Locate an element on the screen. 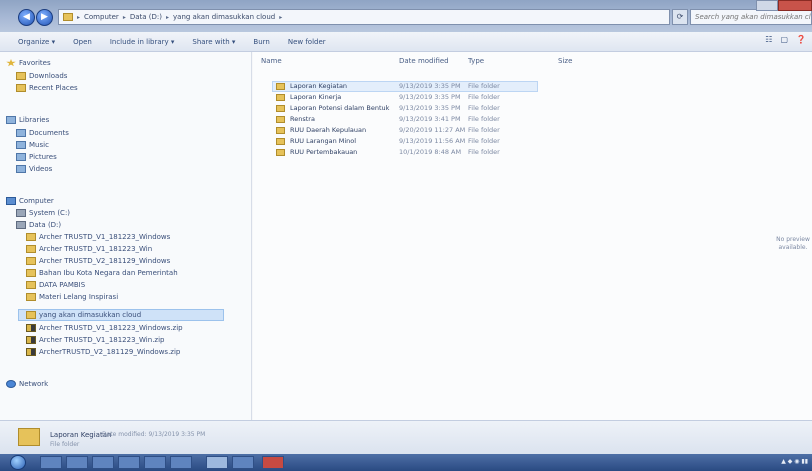 The image size is (812, 471). new-folder-button: New folder is located at coordinates (307, 42).